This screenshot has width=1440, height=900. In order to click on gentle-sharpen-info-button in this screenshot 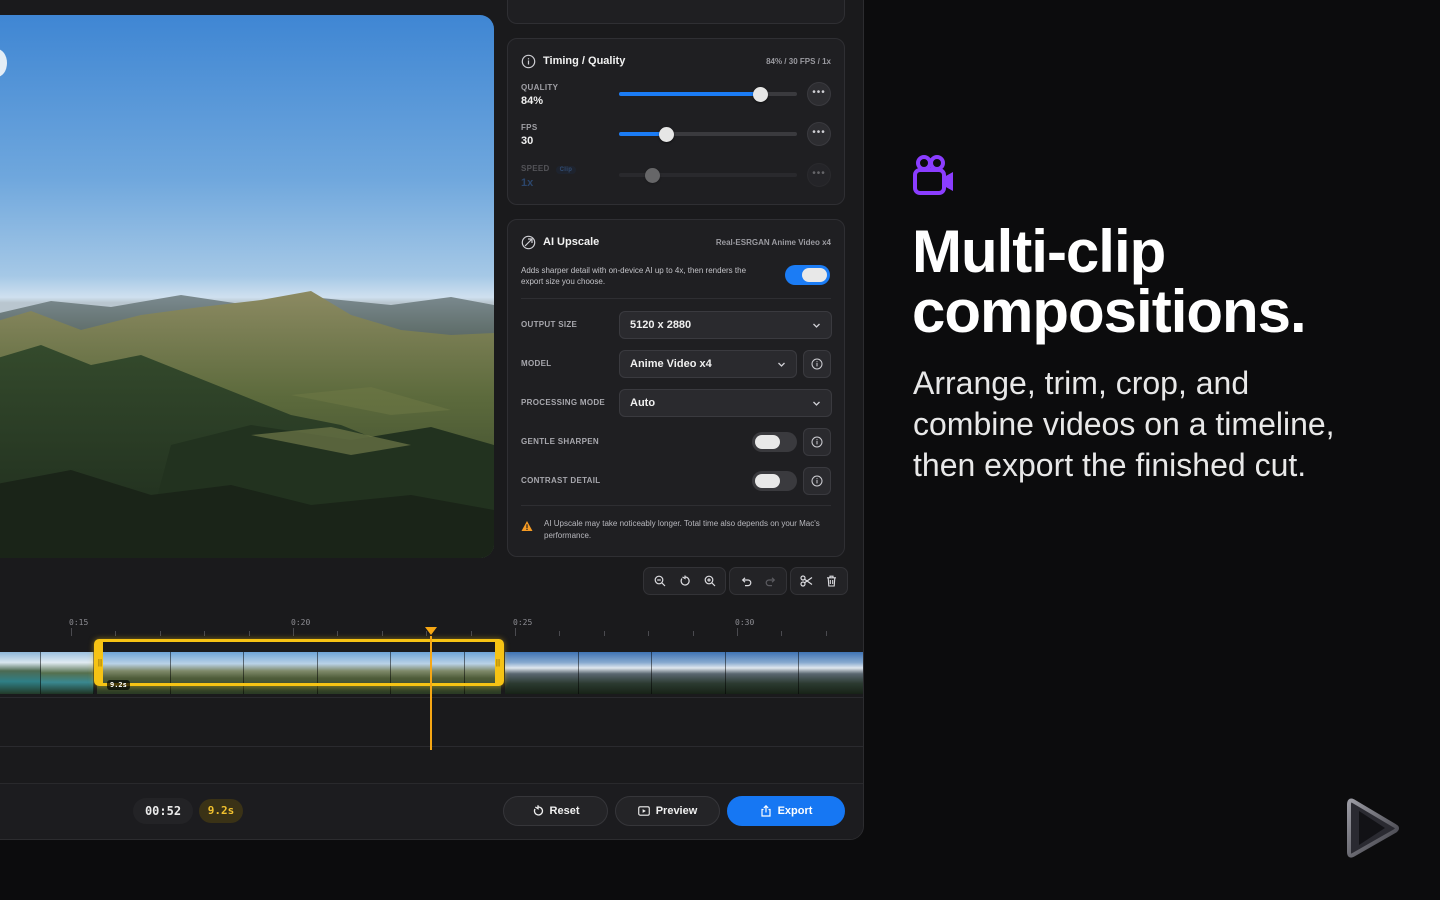, I will do `click(817, 442)`.